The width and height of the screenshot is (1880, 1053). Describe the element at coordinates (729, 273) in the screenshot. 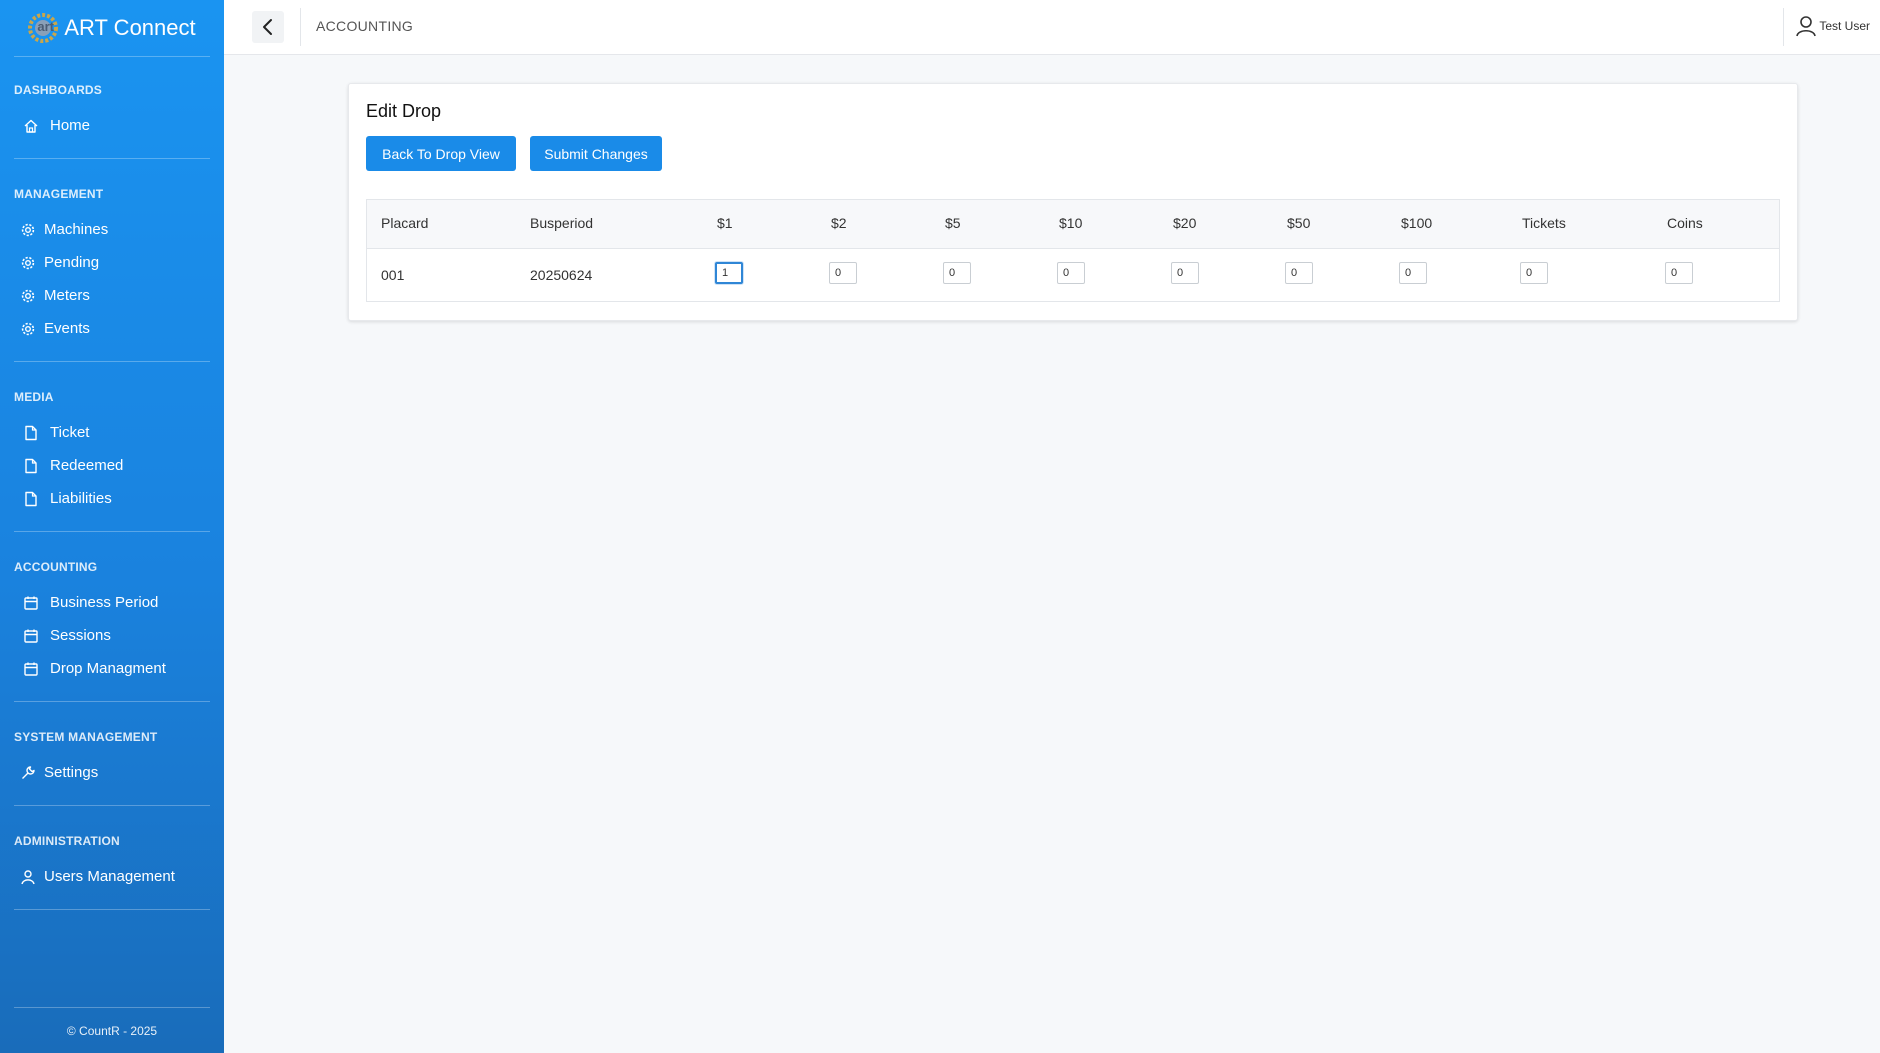

I see `denomination-input-usd1` at that location.